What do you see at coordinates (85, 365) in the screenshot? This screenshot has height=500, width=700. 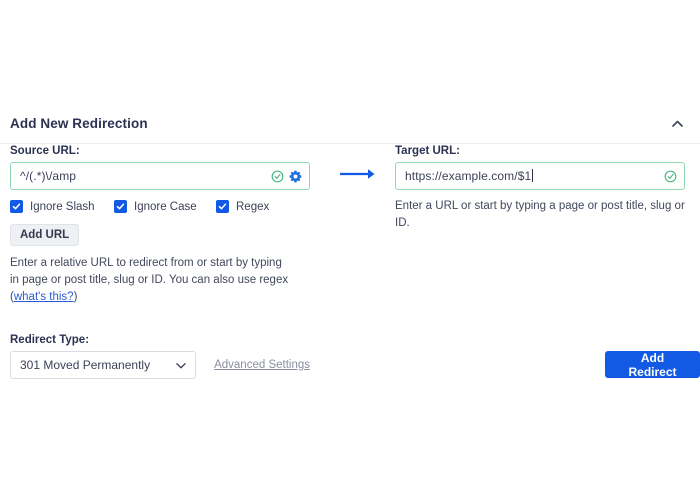 I see `redirect-type-value: 301 Moved Permanently` at bounding box center [85, 365].